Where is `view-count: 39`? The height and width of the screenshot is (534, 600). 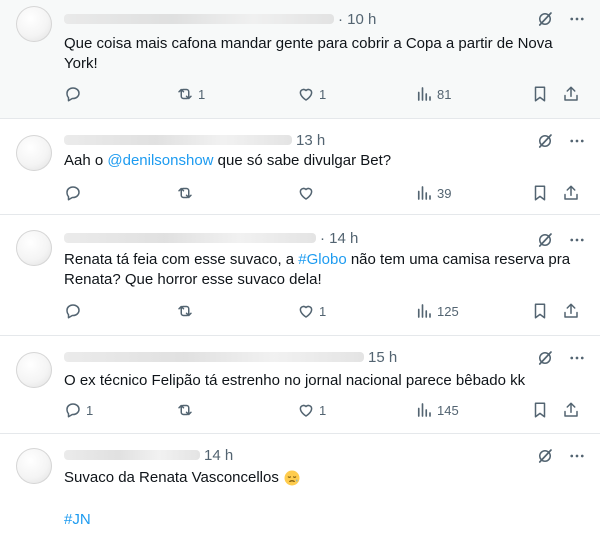 view-count: 39 is located at coordinates (444, 193).